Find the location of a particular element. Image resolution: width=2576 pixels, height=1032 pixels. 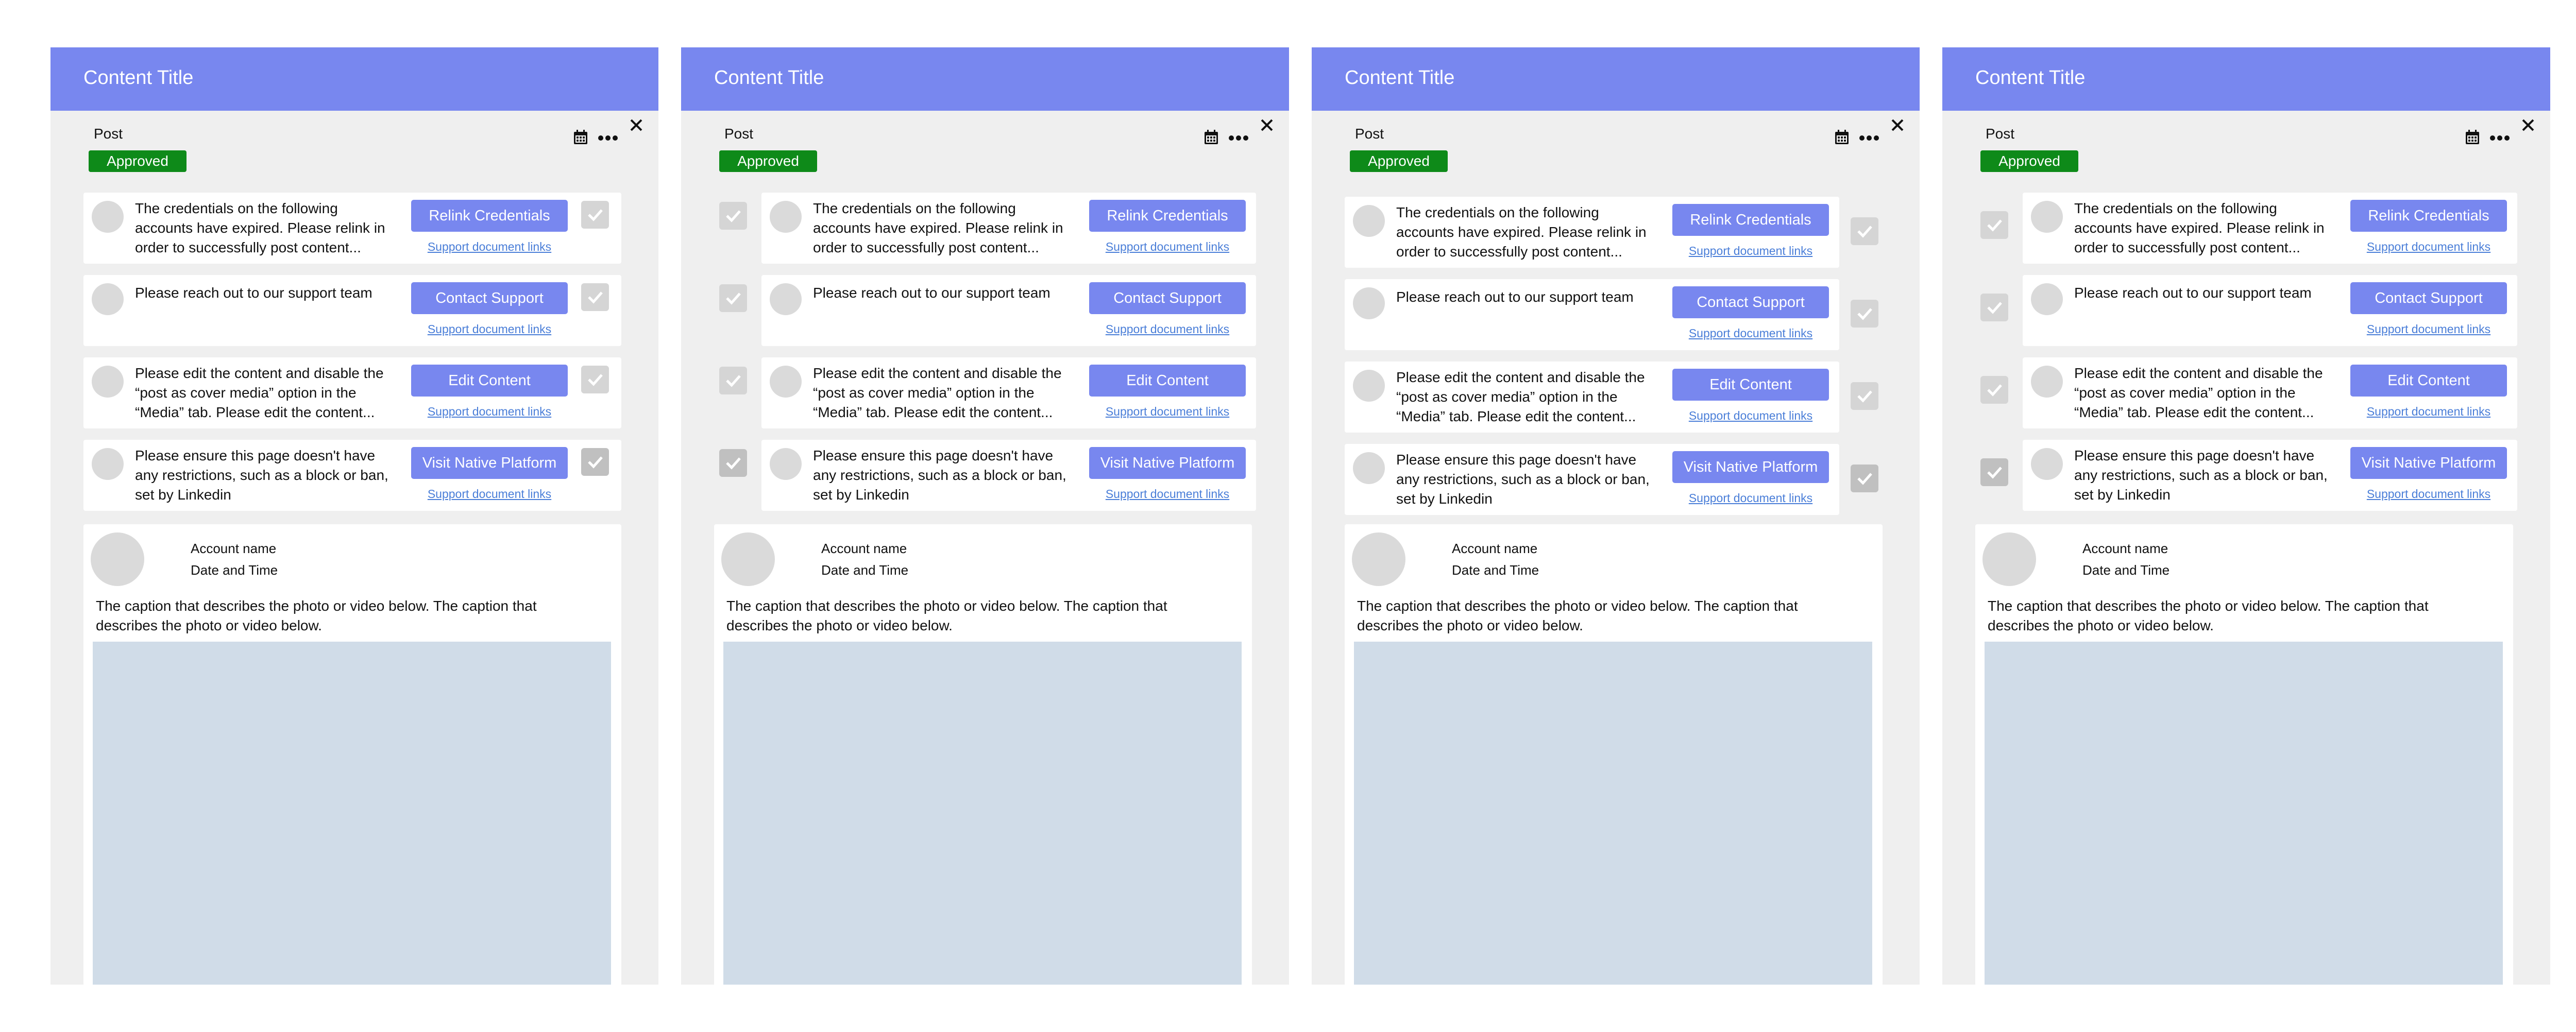

status-badge: Approved is located at coordinates (1399, 161).